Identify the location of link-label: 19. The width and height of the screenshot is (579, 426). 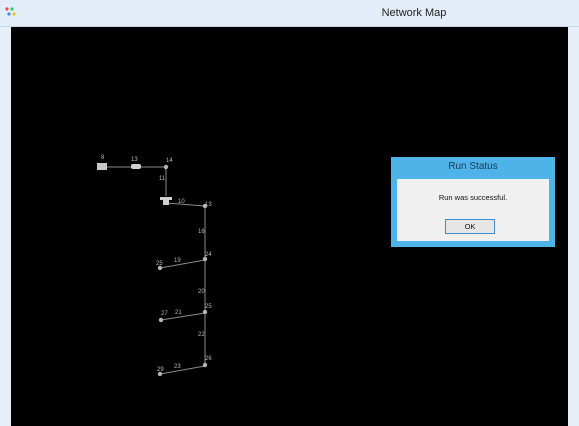
(177, 261).